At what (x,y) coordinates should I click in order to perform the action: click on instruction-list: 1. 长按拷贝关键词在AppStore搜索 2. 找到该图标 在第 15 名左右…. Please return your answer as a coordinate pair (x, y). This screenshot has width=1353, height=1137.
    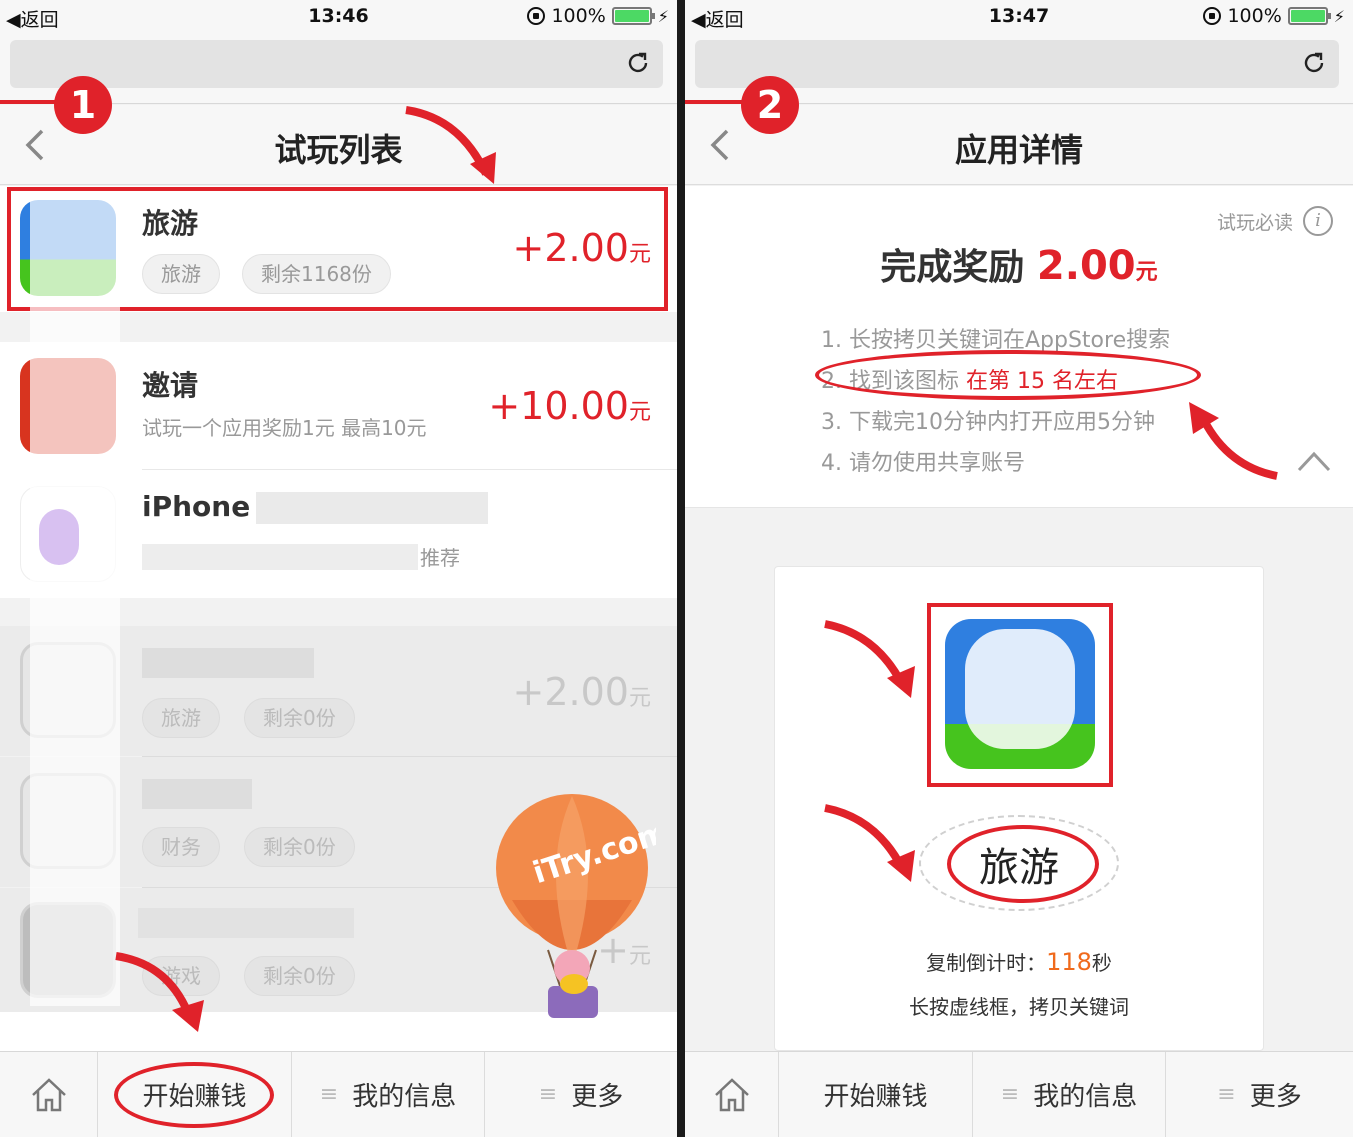
    Looking at the image, I should click on (995, 402).